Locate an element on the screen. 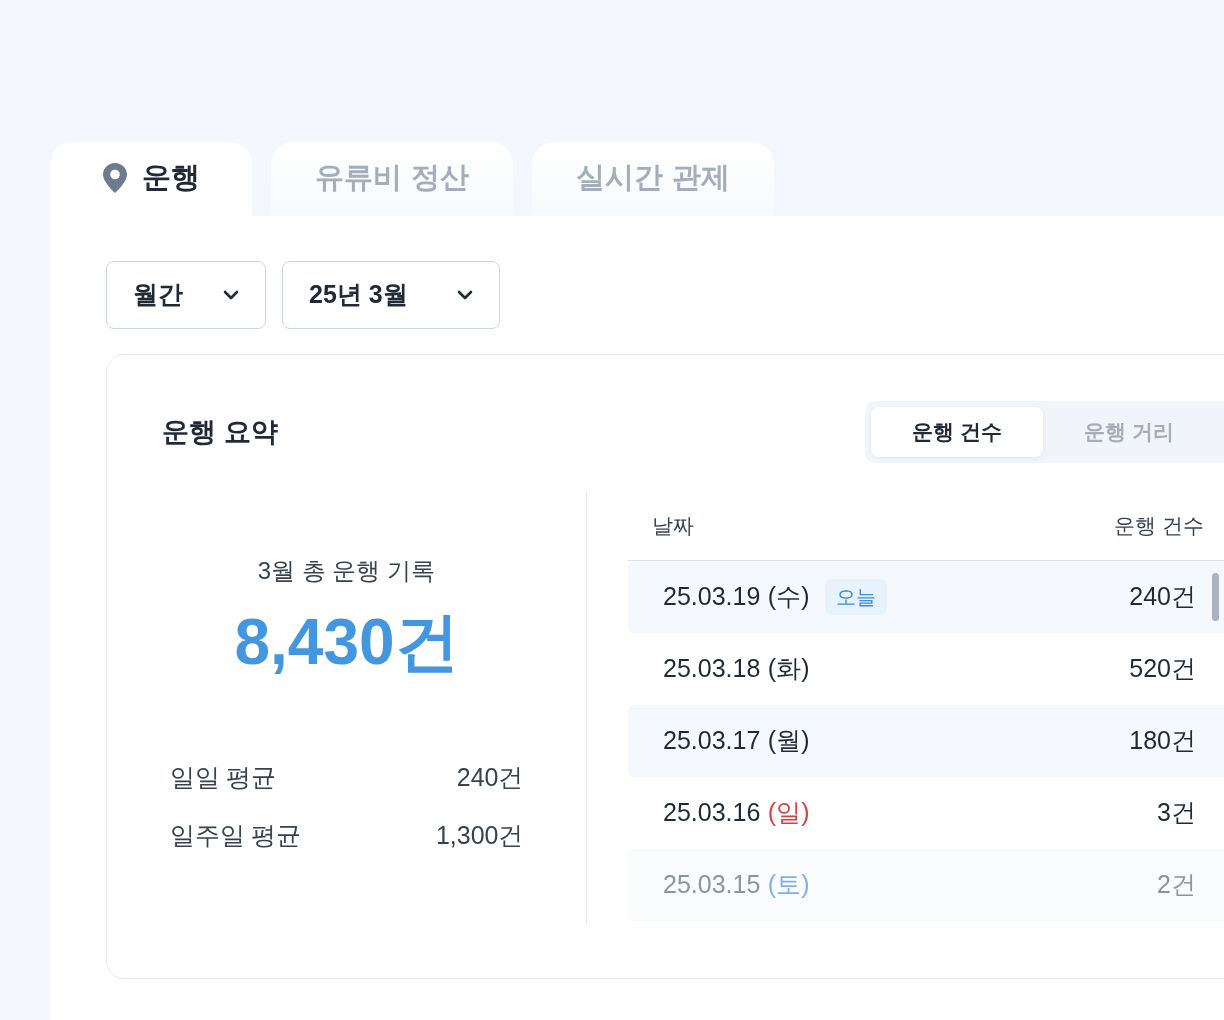  weekday-text: (월) is located at coordinates (788, 741).